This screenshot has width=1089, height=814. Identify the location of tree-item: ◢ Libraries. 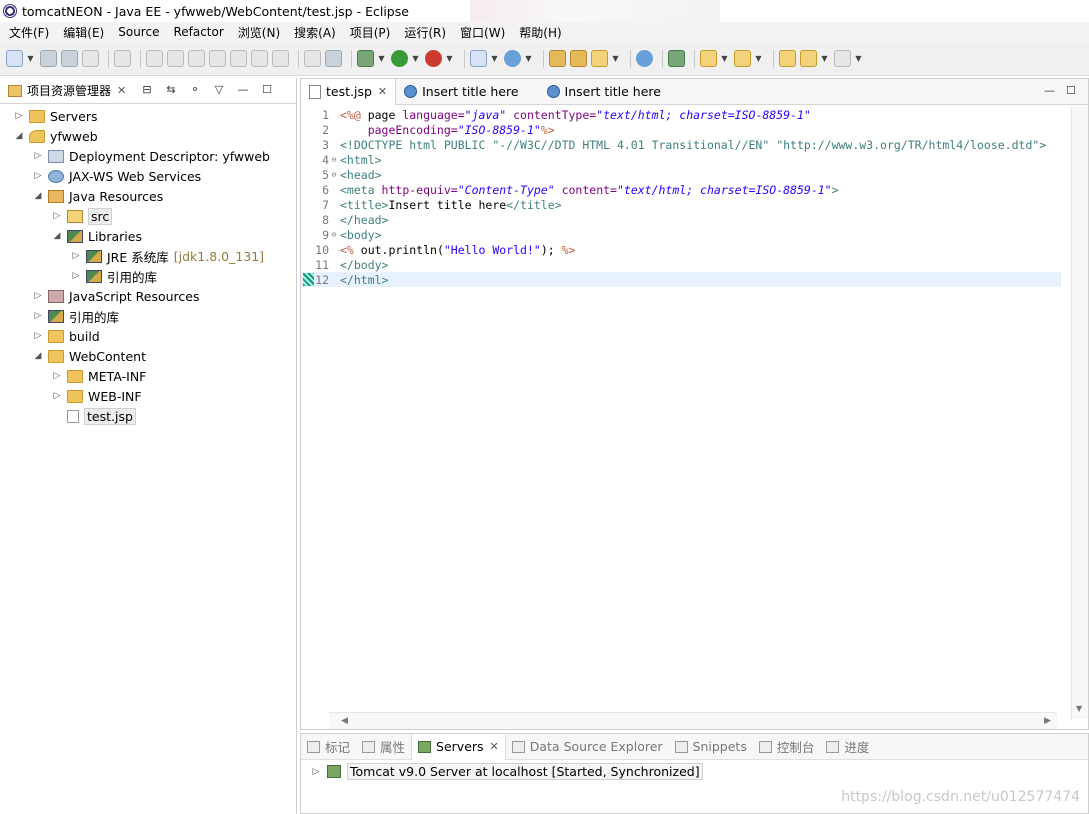
(97, 236).